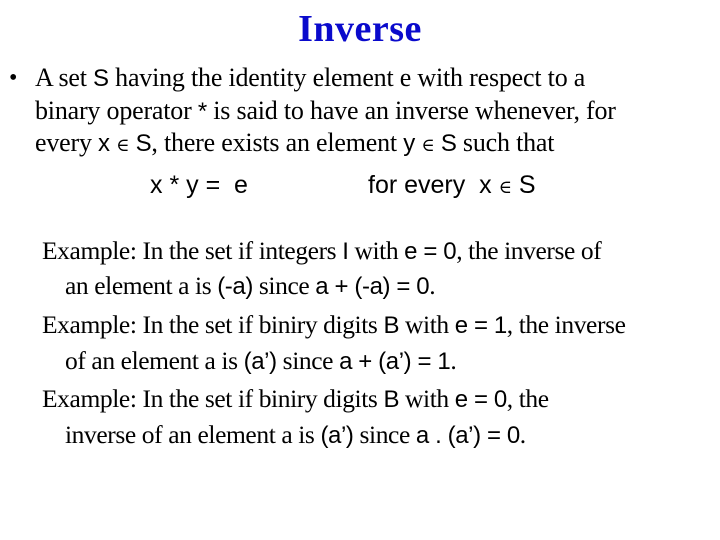 This screenshot has width=720, height=540. I want to click on text: , there exists an element, so click(277, 142).